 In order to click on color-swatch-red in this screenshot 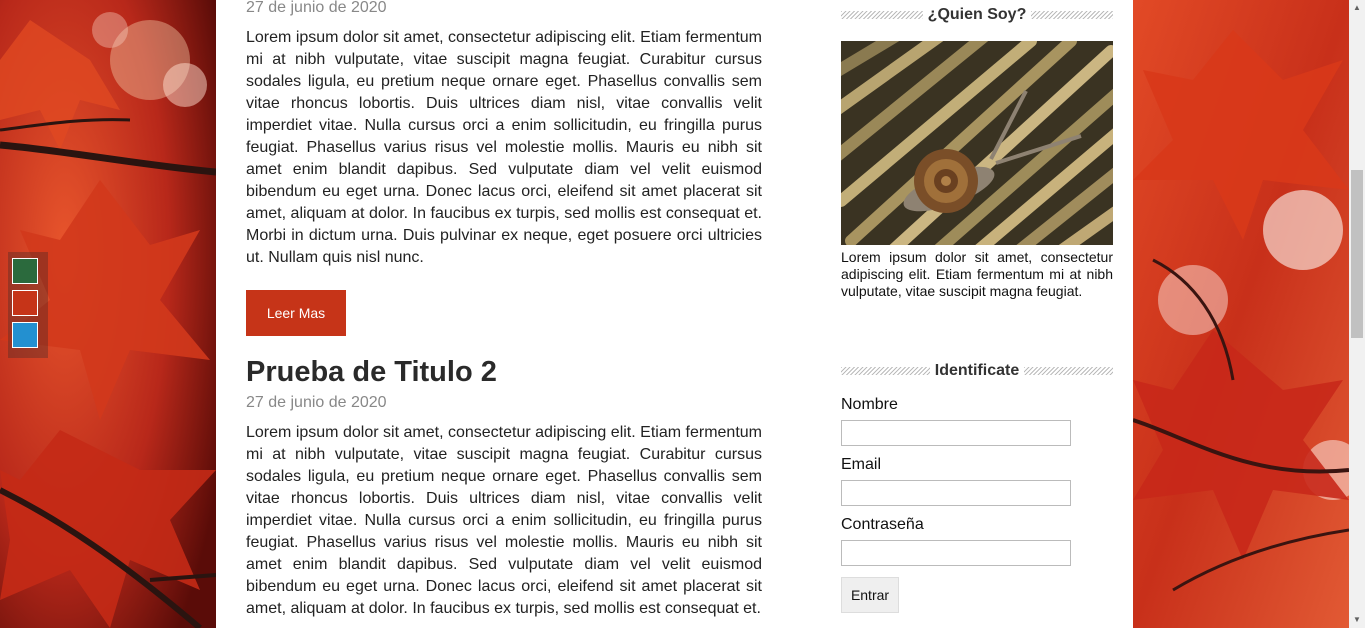, I will do `click(25, 303)`.